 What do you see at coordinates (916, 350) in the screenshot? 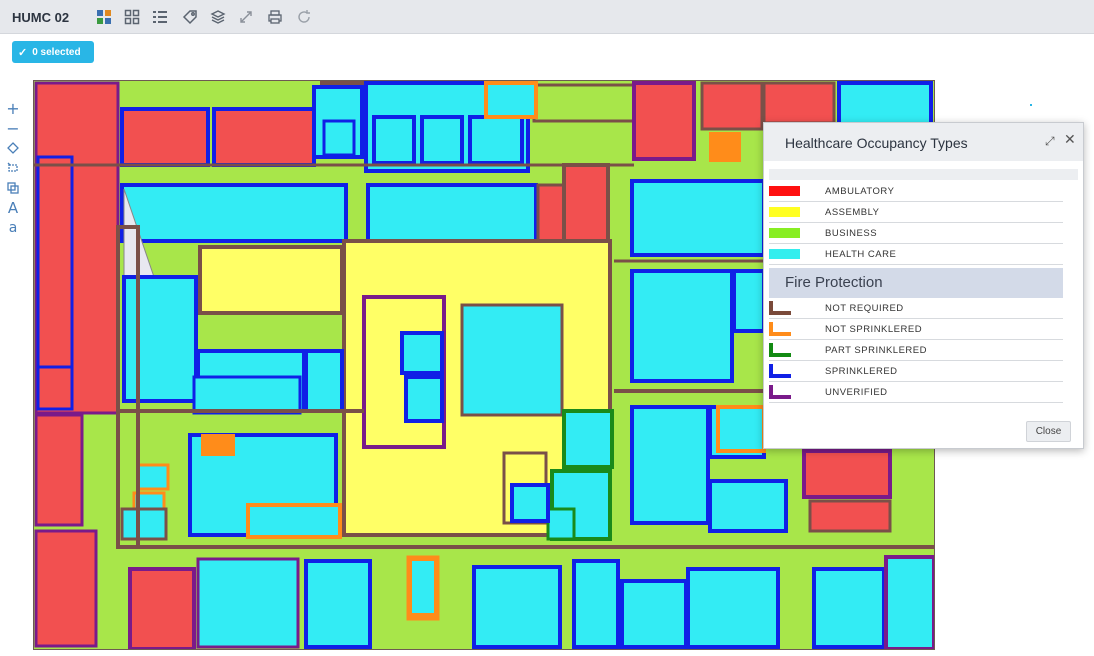
I see `legend-item-part-sprinklered: PART SPRINKLERED` at bounding box center [916, 350].